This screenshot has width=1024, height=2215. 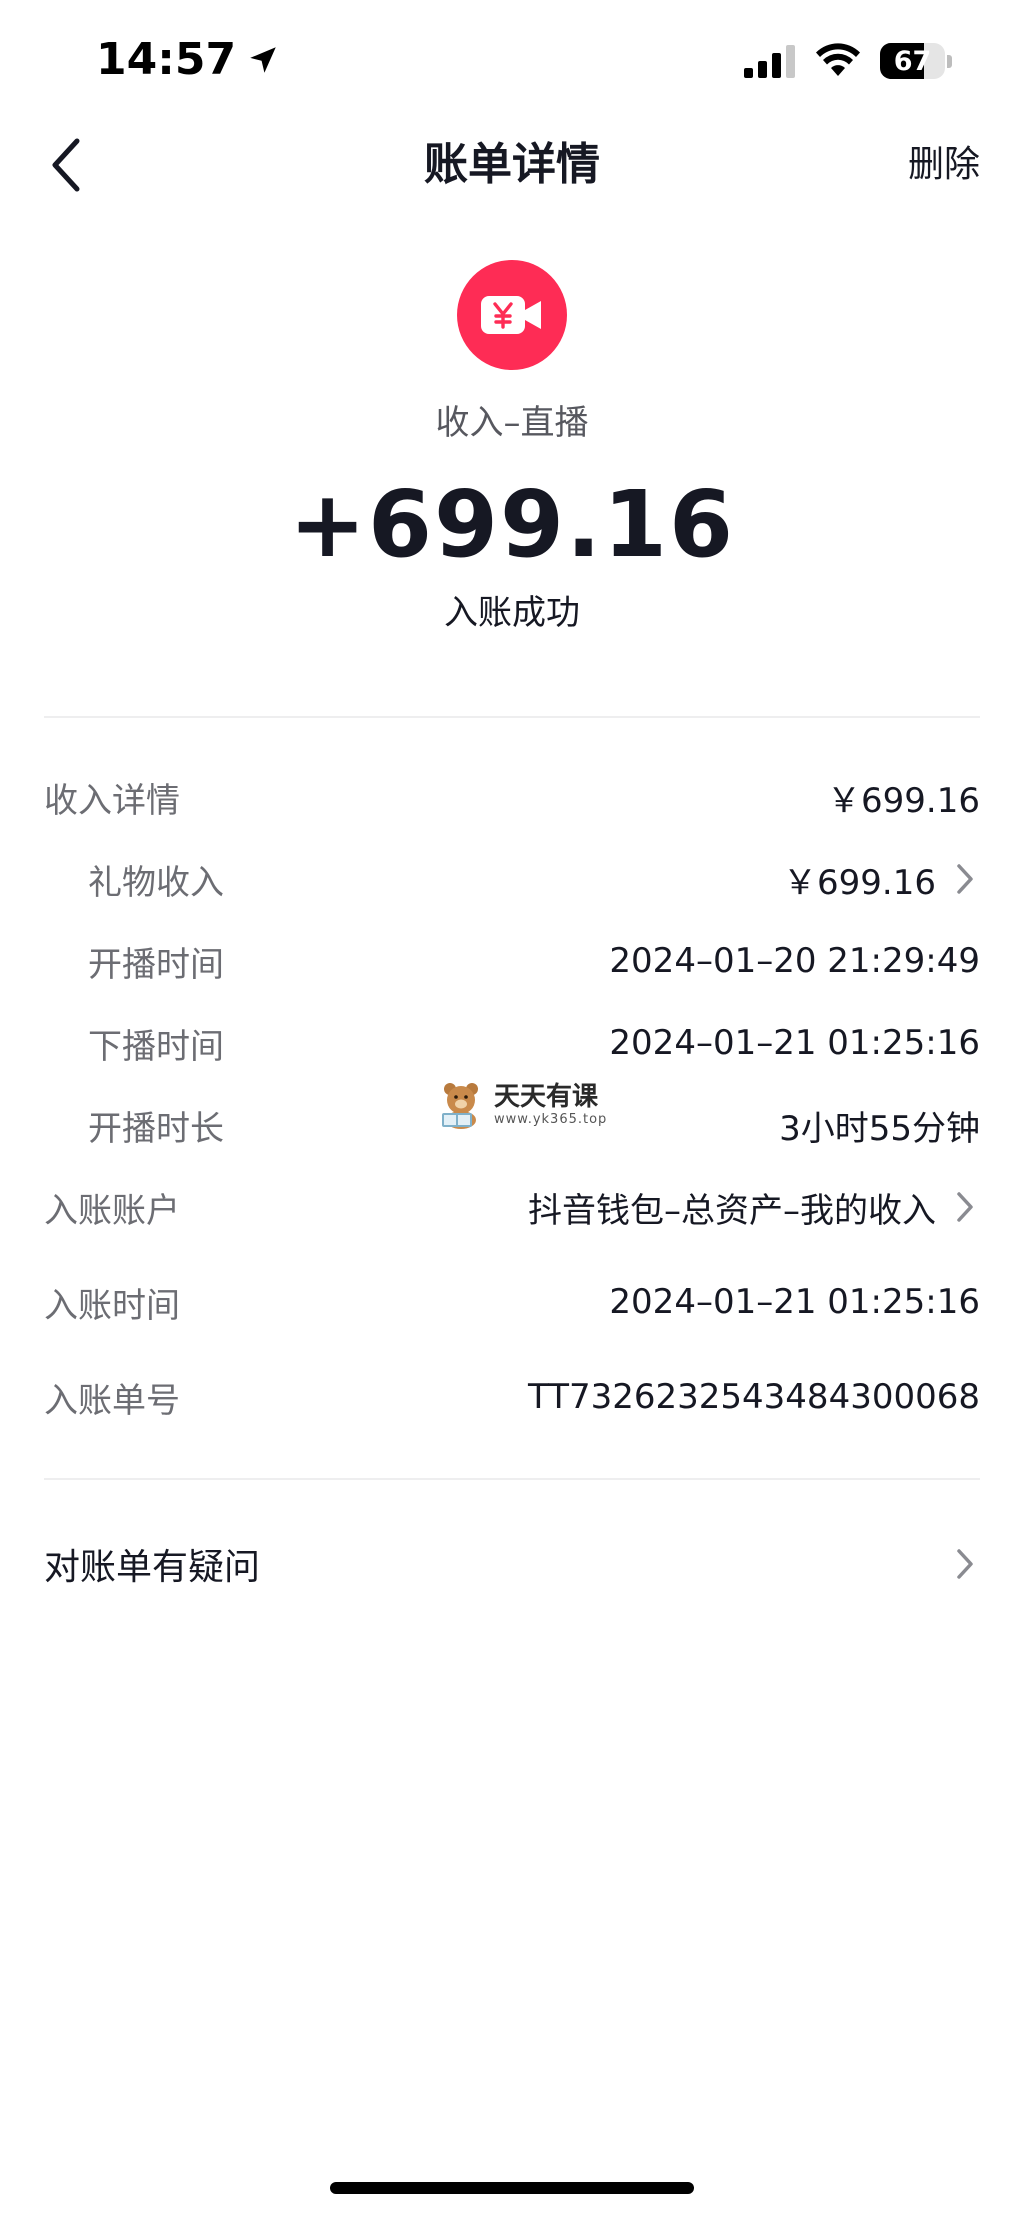 What do you see at coordinates (156, 964) in the screenshot?
I see `start-time-label: 开播时间` at bounding box center [156, 964].